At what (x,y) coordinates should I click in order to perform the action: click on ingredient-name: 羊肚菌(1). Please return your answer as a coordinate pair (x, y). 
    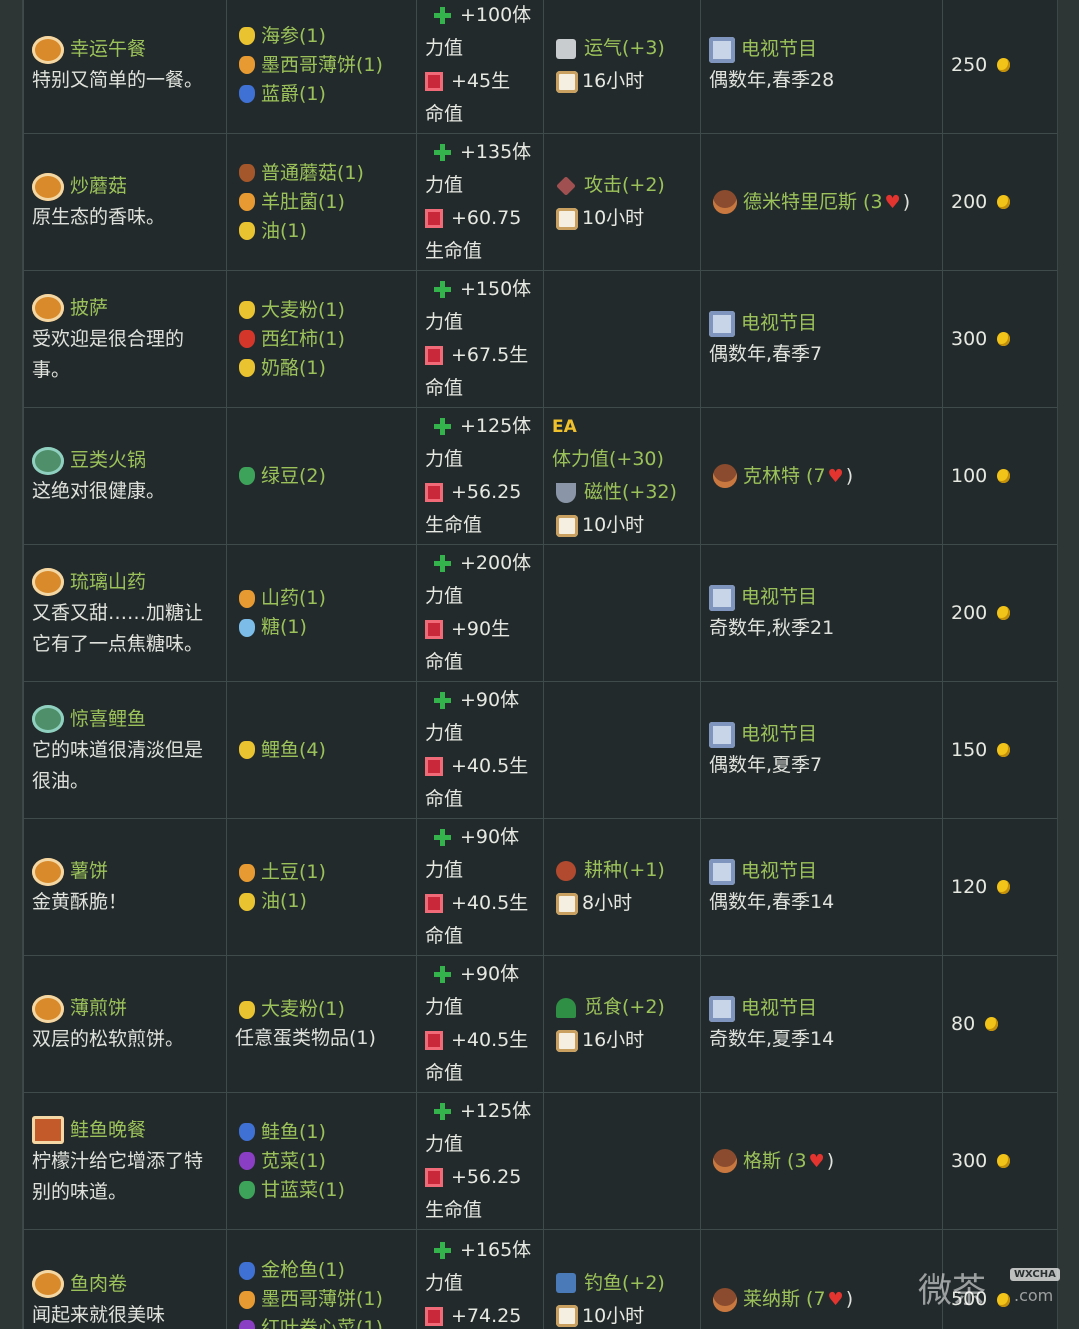
    Looking at the image, I should click on (303, 202).